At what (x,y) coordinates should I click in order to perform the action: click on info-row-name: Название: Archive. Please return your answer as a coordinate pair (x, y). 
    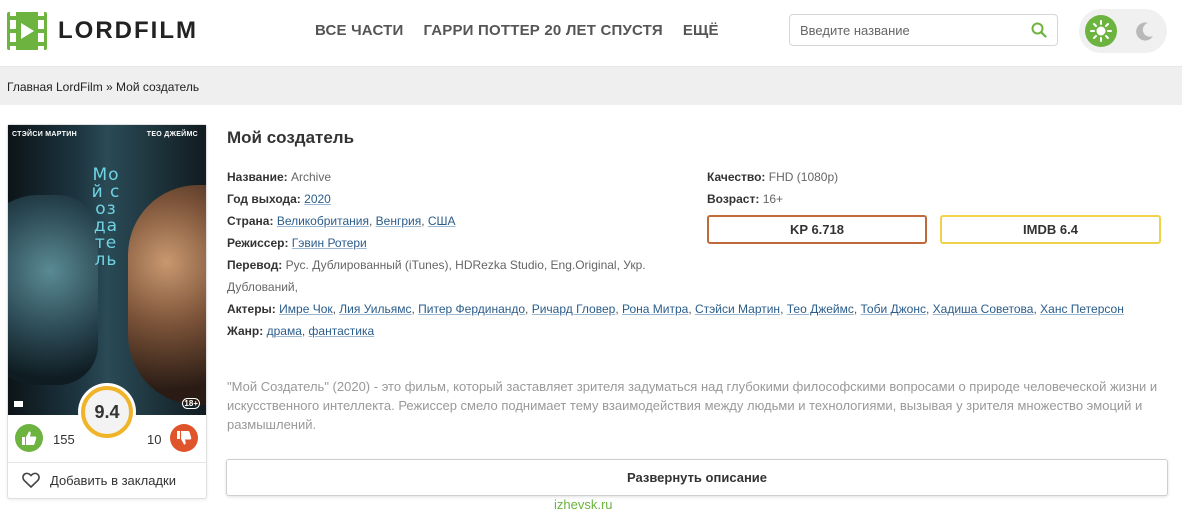
    Looking at the image, I should click on (467, 177).